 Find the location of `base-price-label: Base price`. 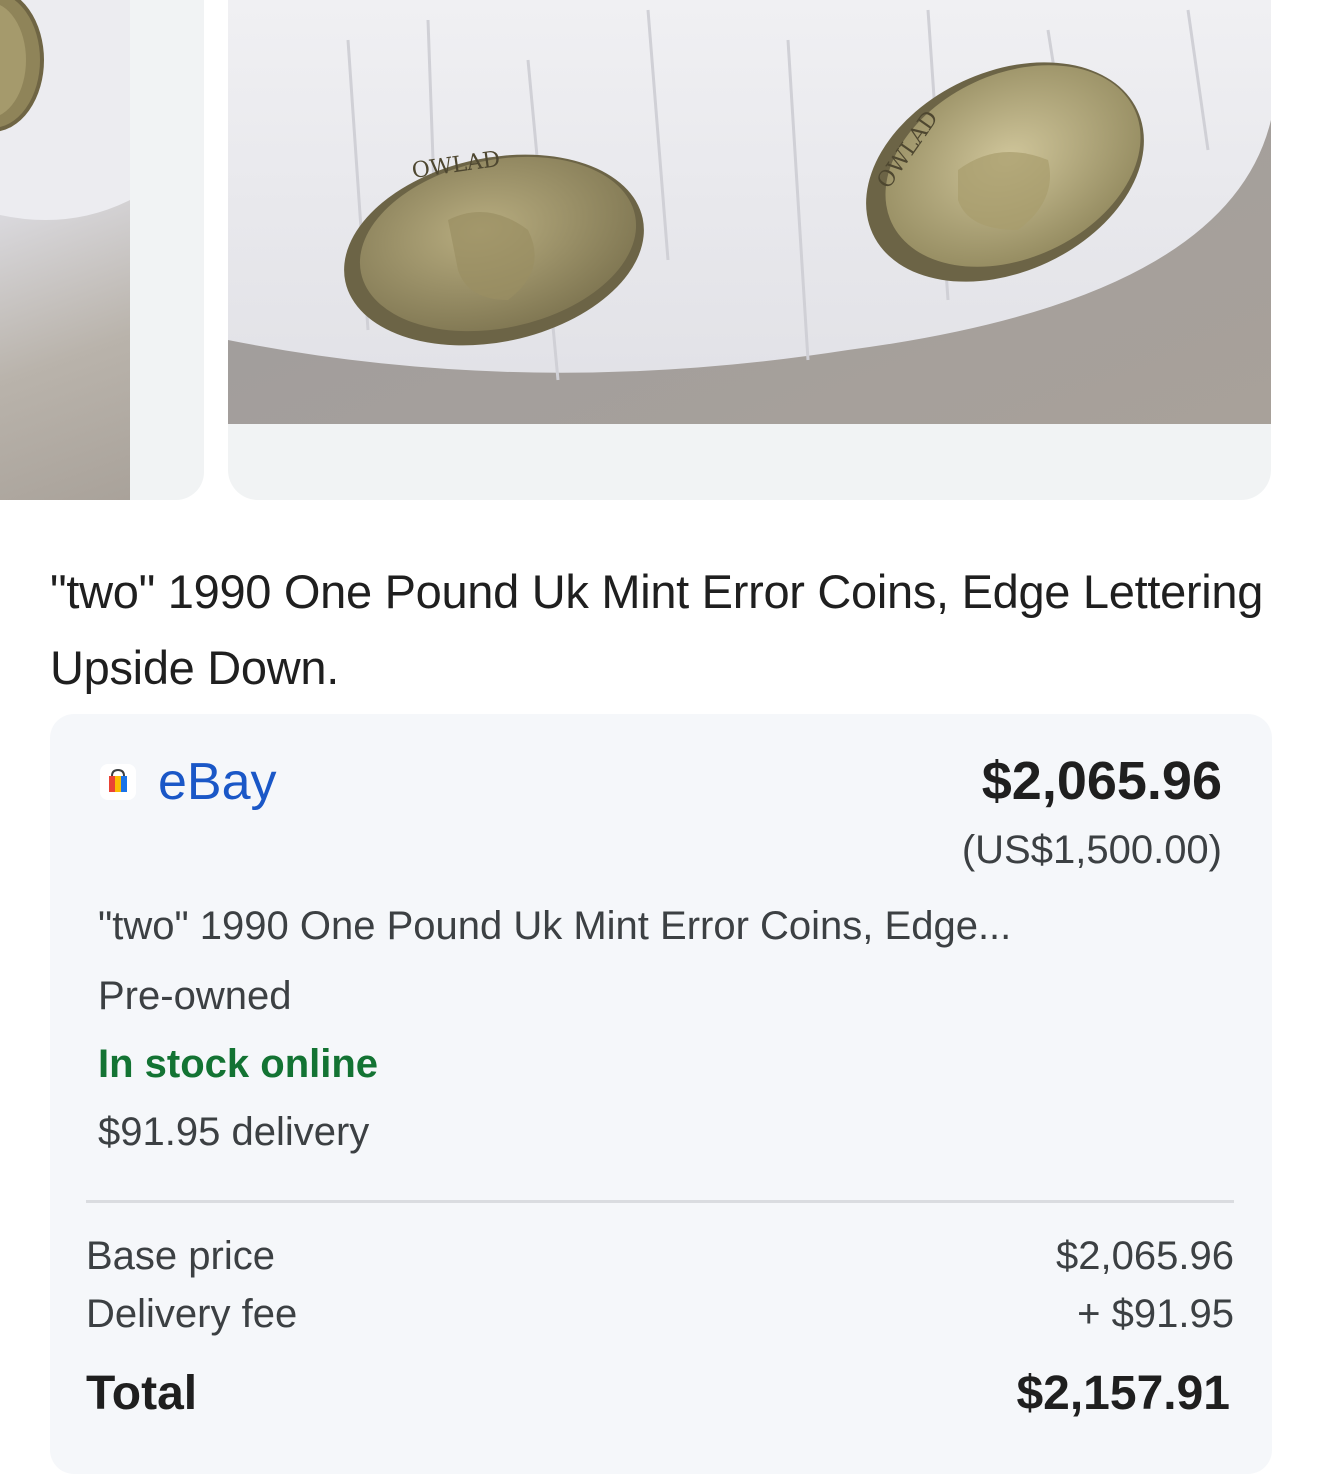

base-price-label: Base price is located at coordinates (180, 1256).